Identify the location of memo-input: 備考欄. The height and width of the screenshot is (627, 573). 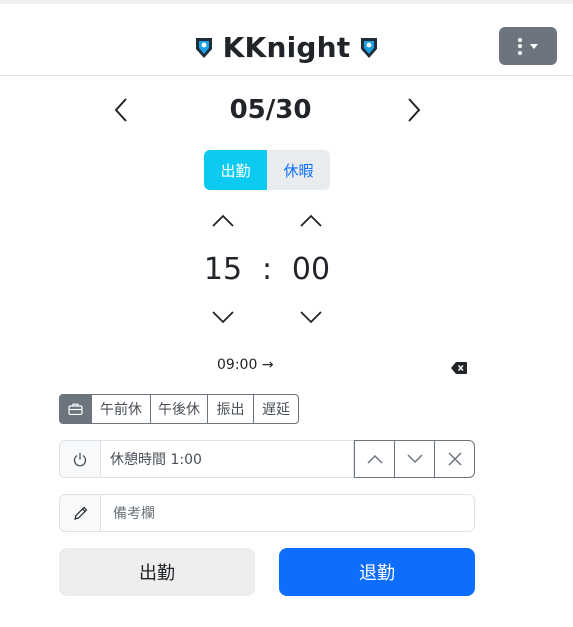
(288, 513).